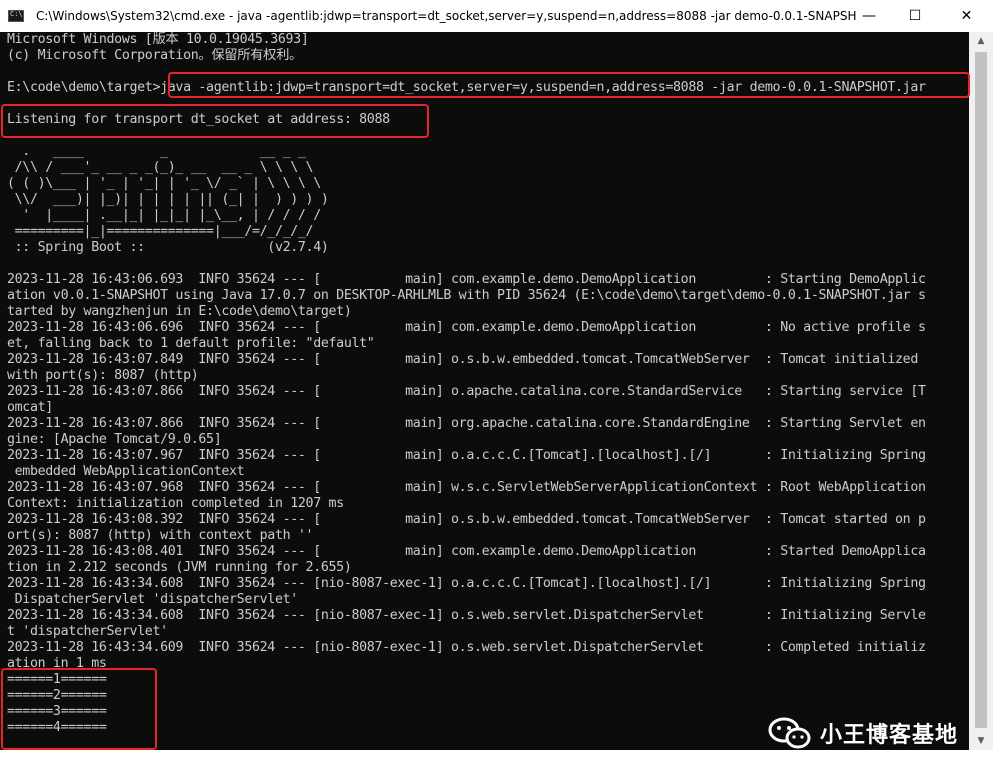 The height and width of the screenshot is (778, 993). Describe the element at coordinates (156, 151) in the screenshot. I see `console-line: . ____ _ __ _ _` at that location.